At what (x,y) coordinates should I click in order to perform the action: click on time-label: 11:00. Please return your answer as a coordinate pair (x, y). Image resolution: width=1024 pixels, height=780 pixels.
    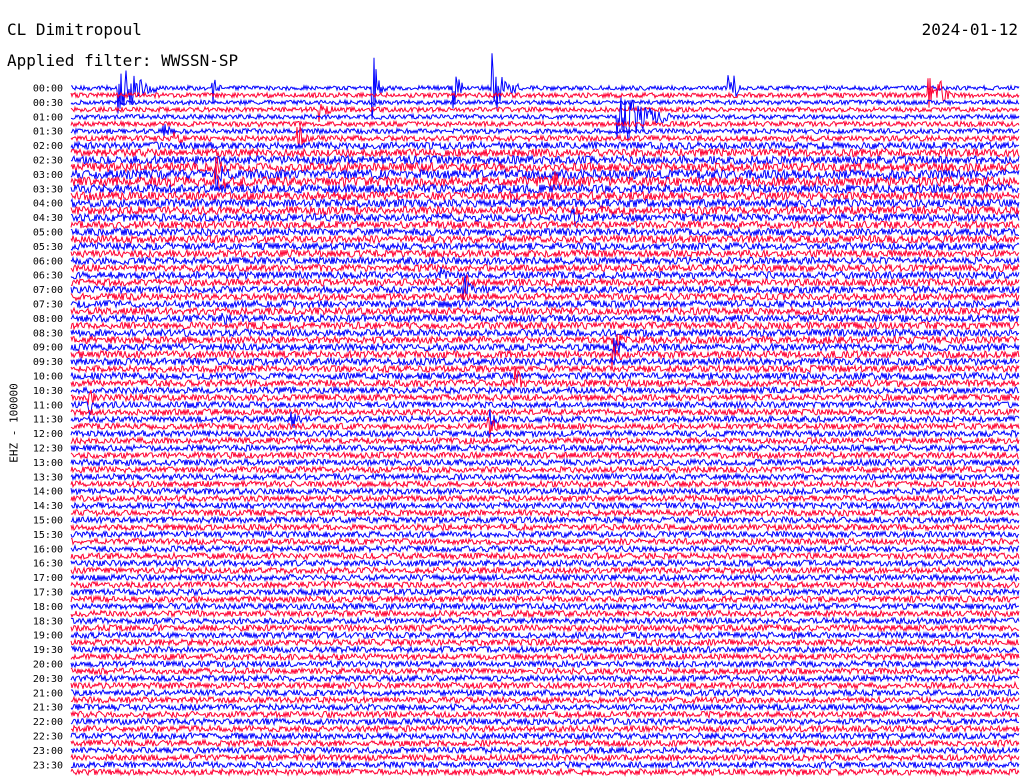
    Looking at the image, I should click on (48, 405).